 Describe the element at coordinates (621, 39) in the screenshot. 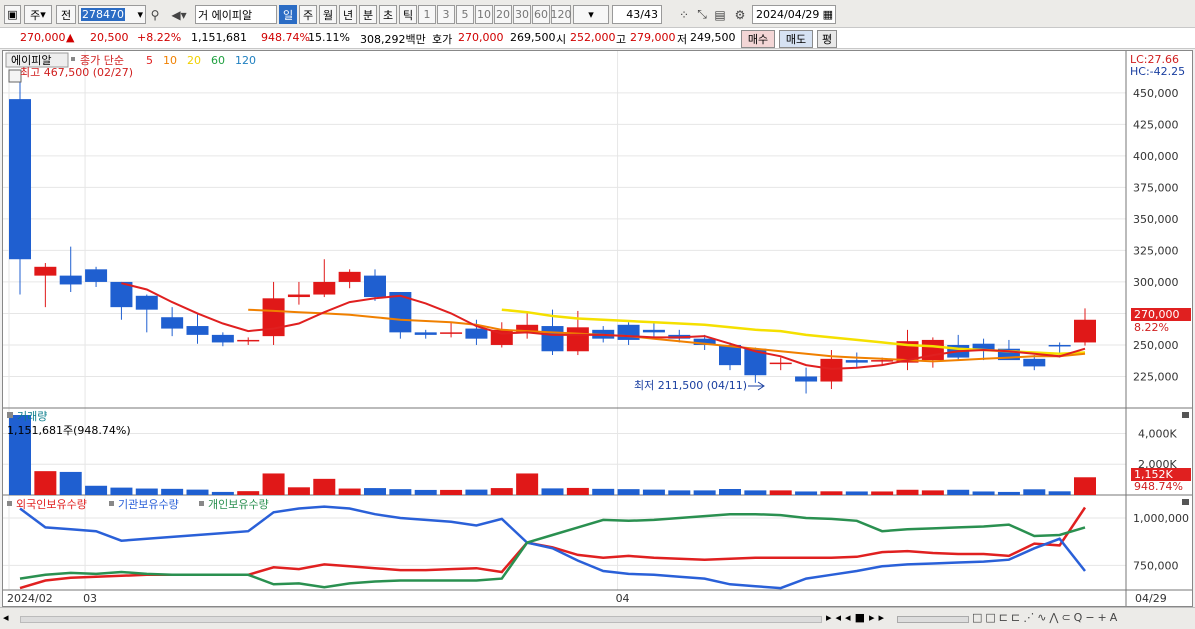

I see `high-label: 고` at that location.